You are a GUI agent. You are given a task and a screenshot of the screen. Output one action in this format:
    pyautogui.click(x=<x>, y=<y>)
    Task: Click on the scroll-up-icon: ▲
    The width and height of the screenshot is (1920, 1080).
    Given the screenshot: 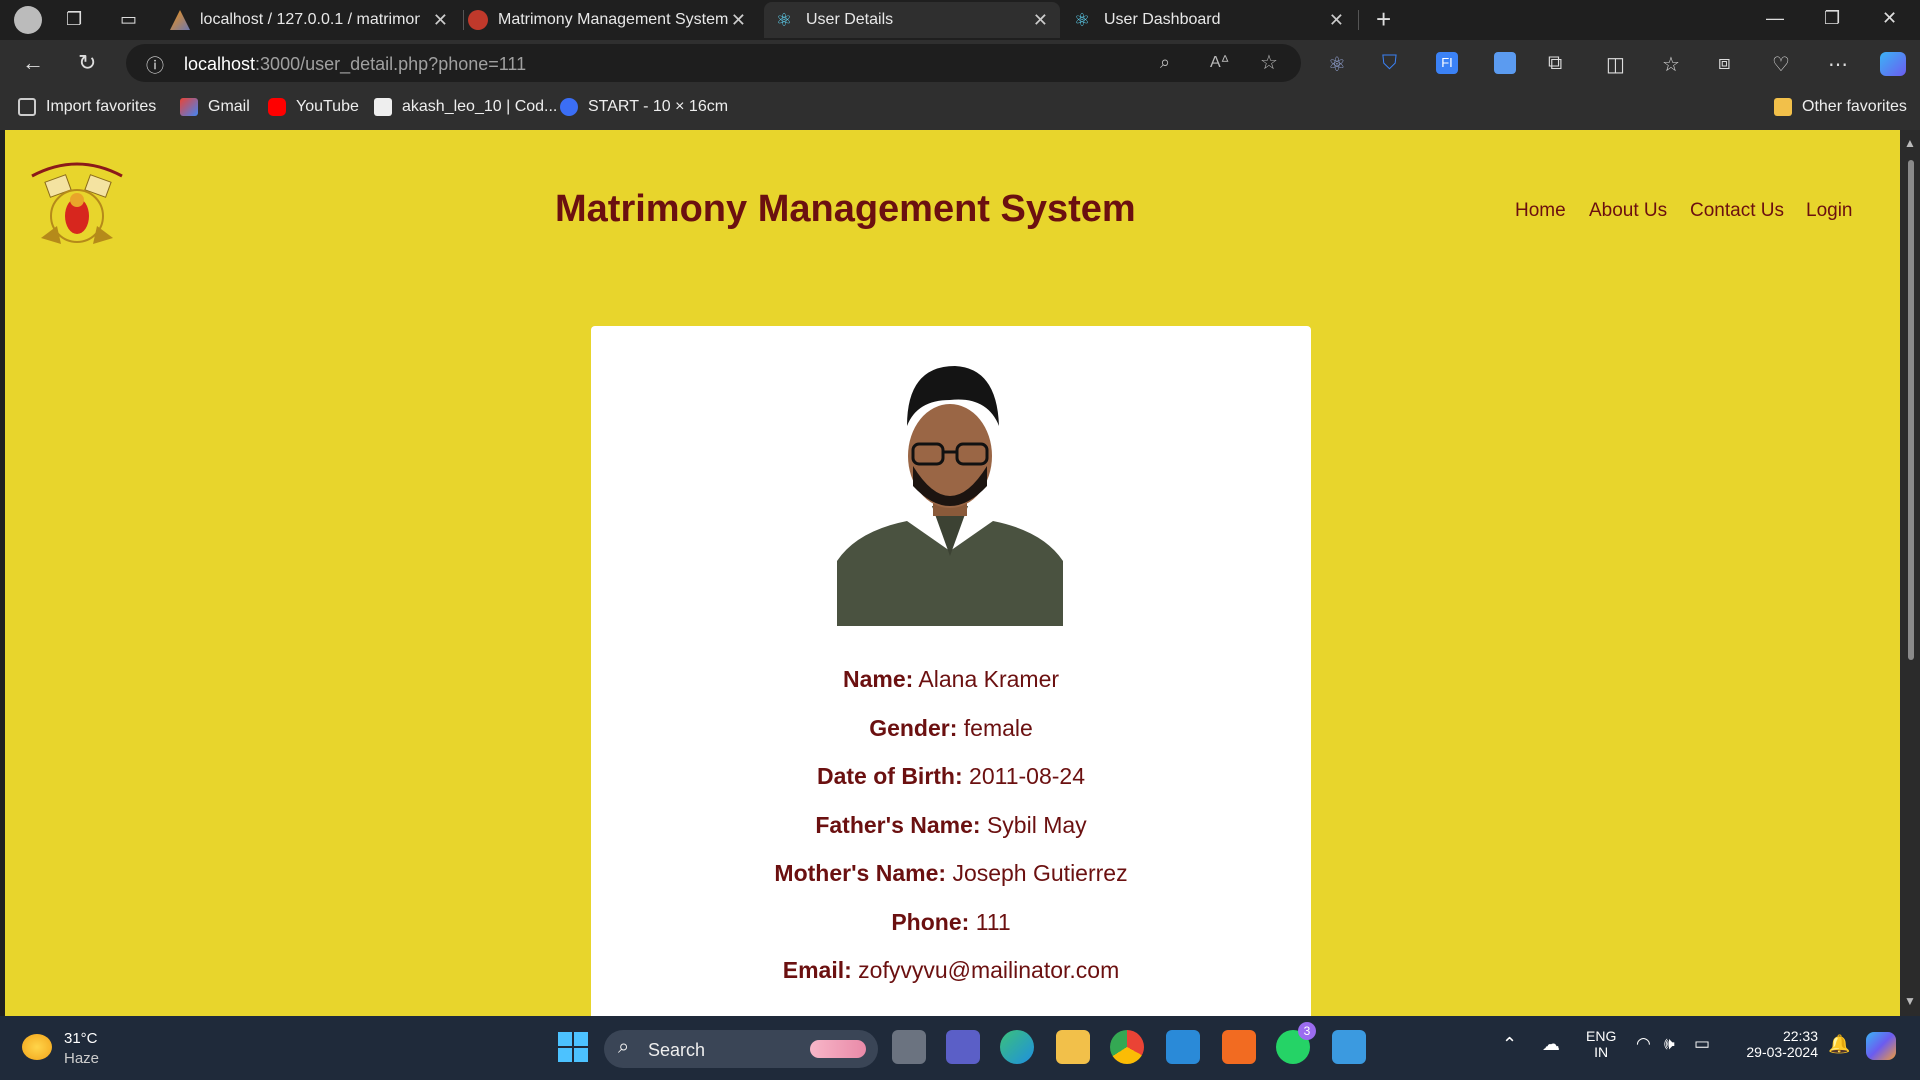 What is the action you would take?
    pyautogui.click(x=1910, y=143)
    